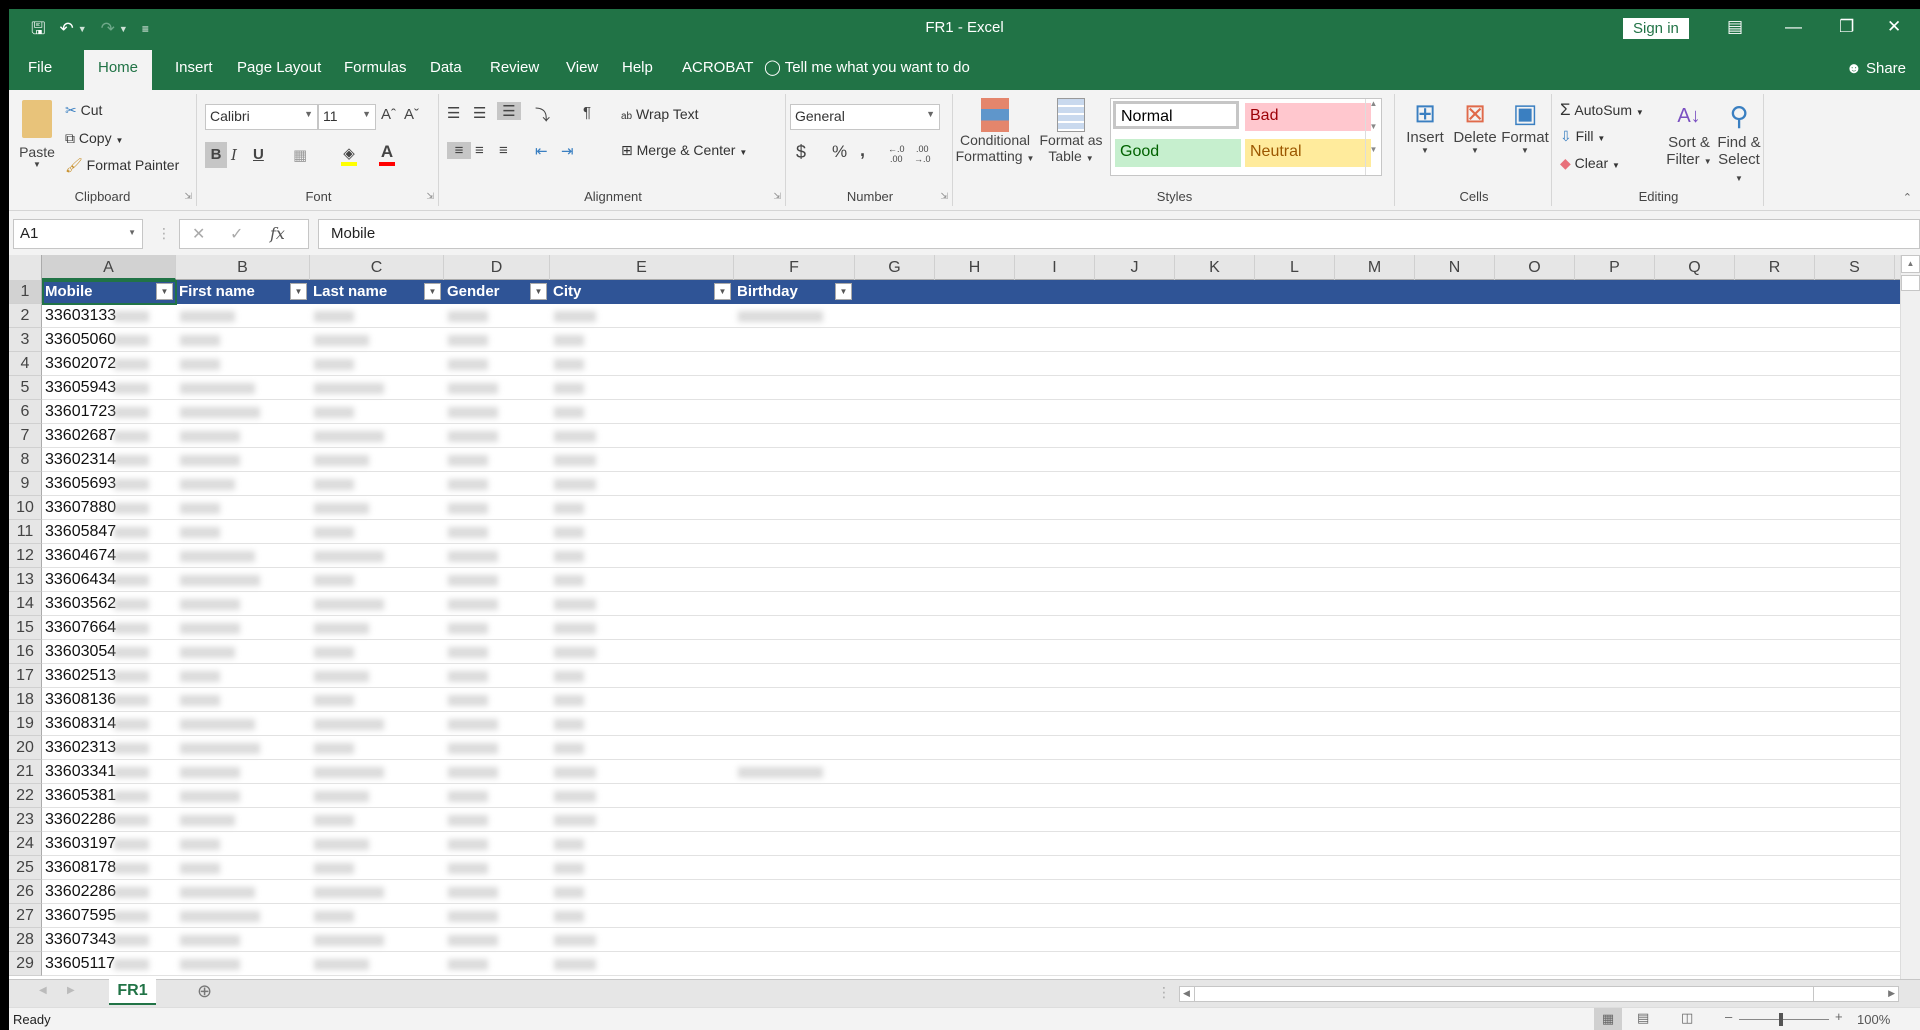 The image size is (1920, 1030). Describe the element at coordinates (25, 748) in the screenshot. I see `row-header: 20` at that location.